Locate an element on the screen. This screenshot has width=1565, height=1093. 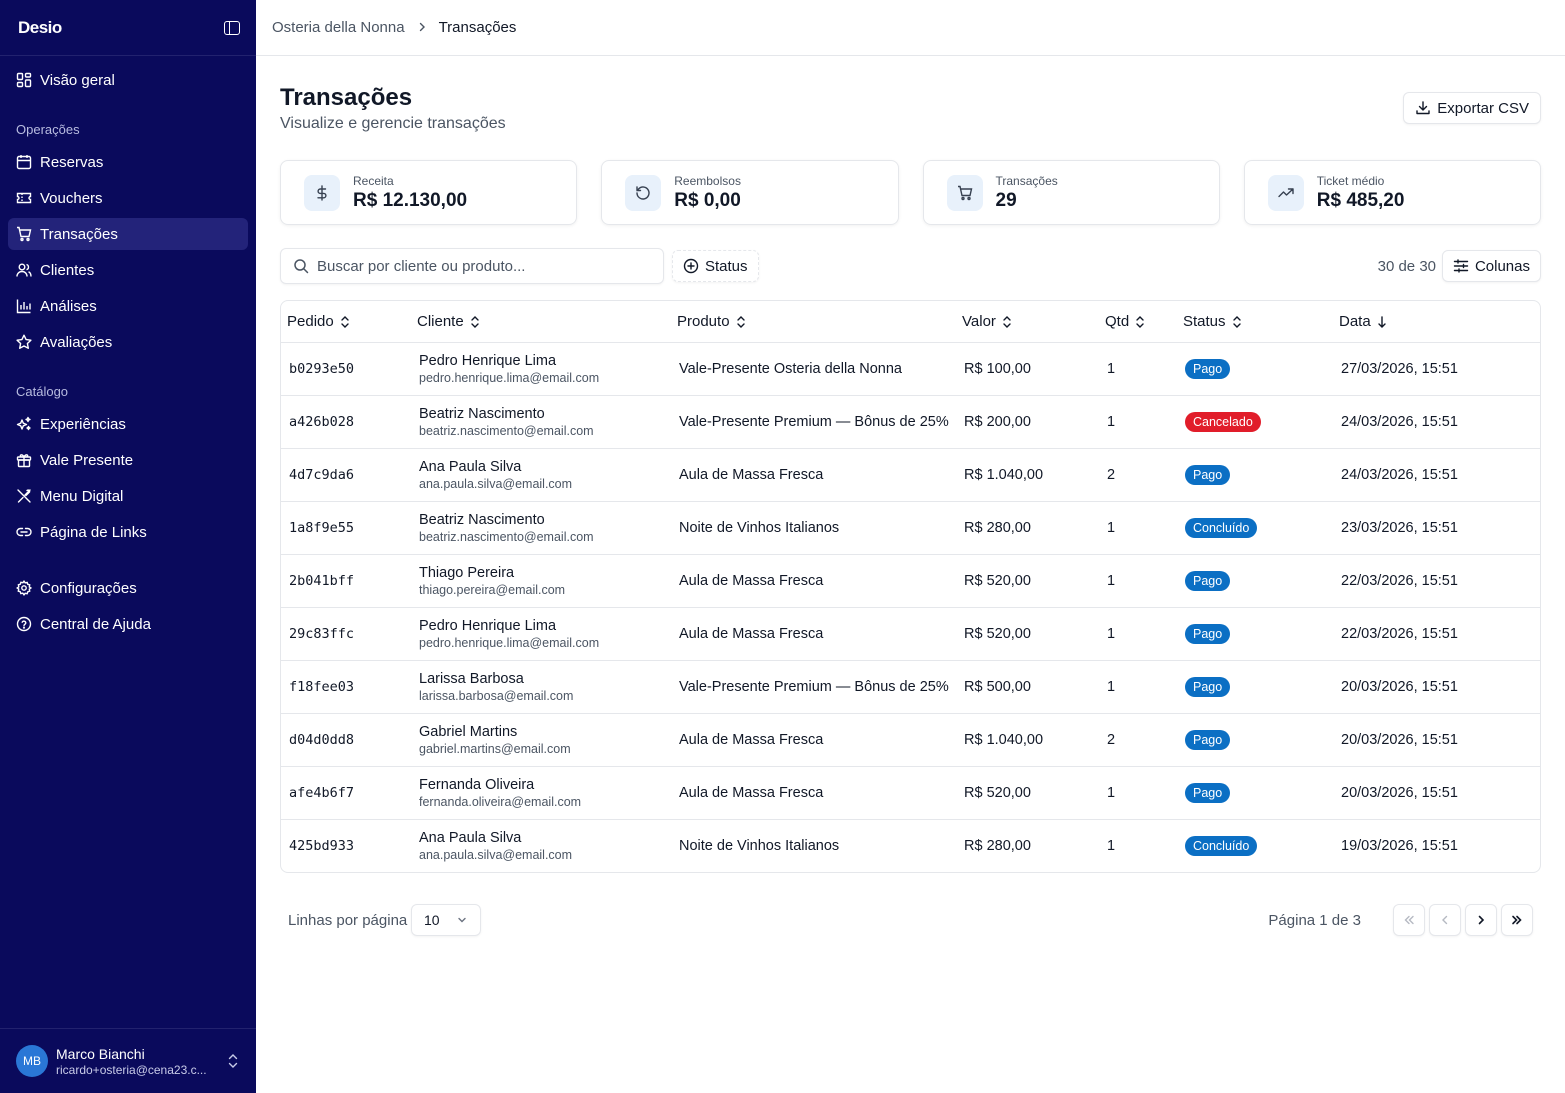
stat-card-reembolsos: Reembolsos R$ 0,00 is located at coordinates (750, 192).